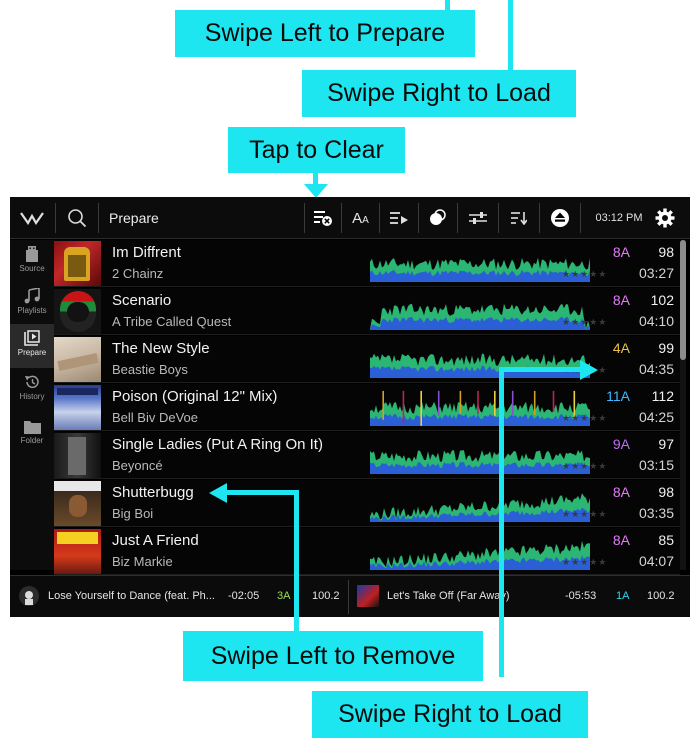  I want to click on sliders-icon, so click(478, 218).